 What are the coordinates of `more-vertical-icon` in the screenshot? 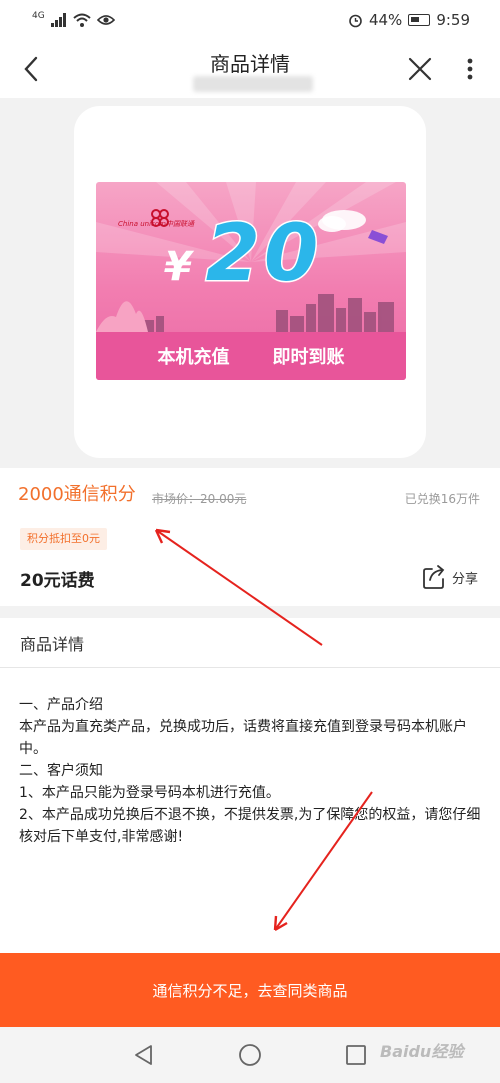 It's located at (470, 69).